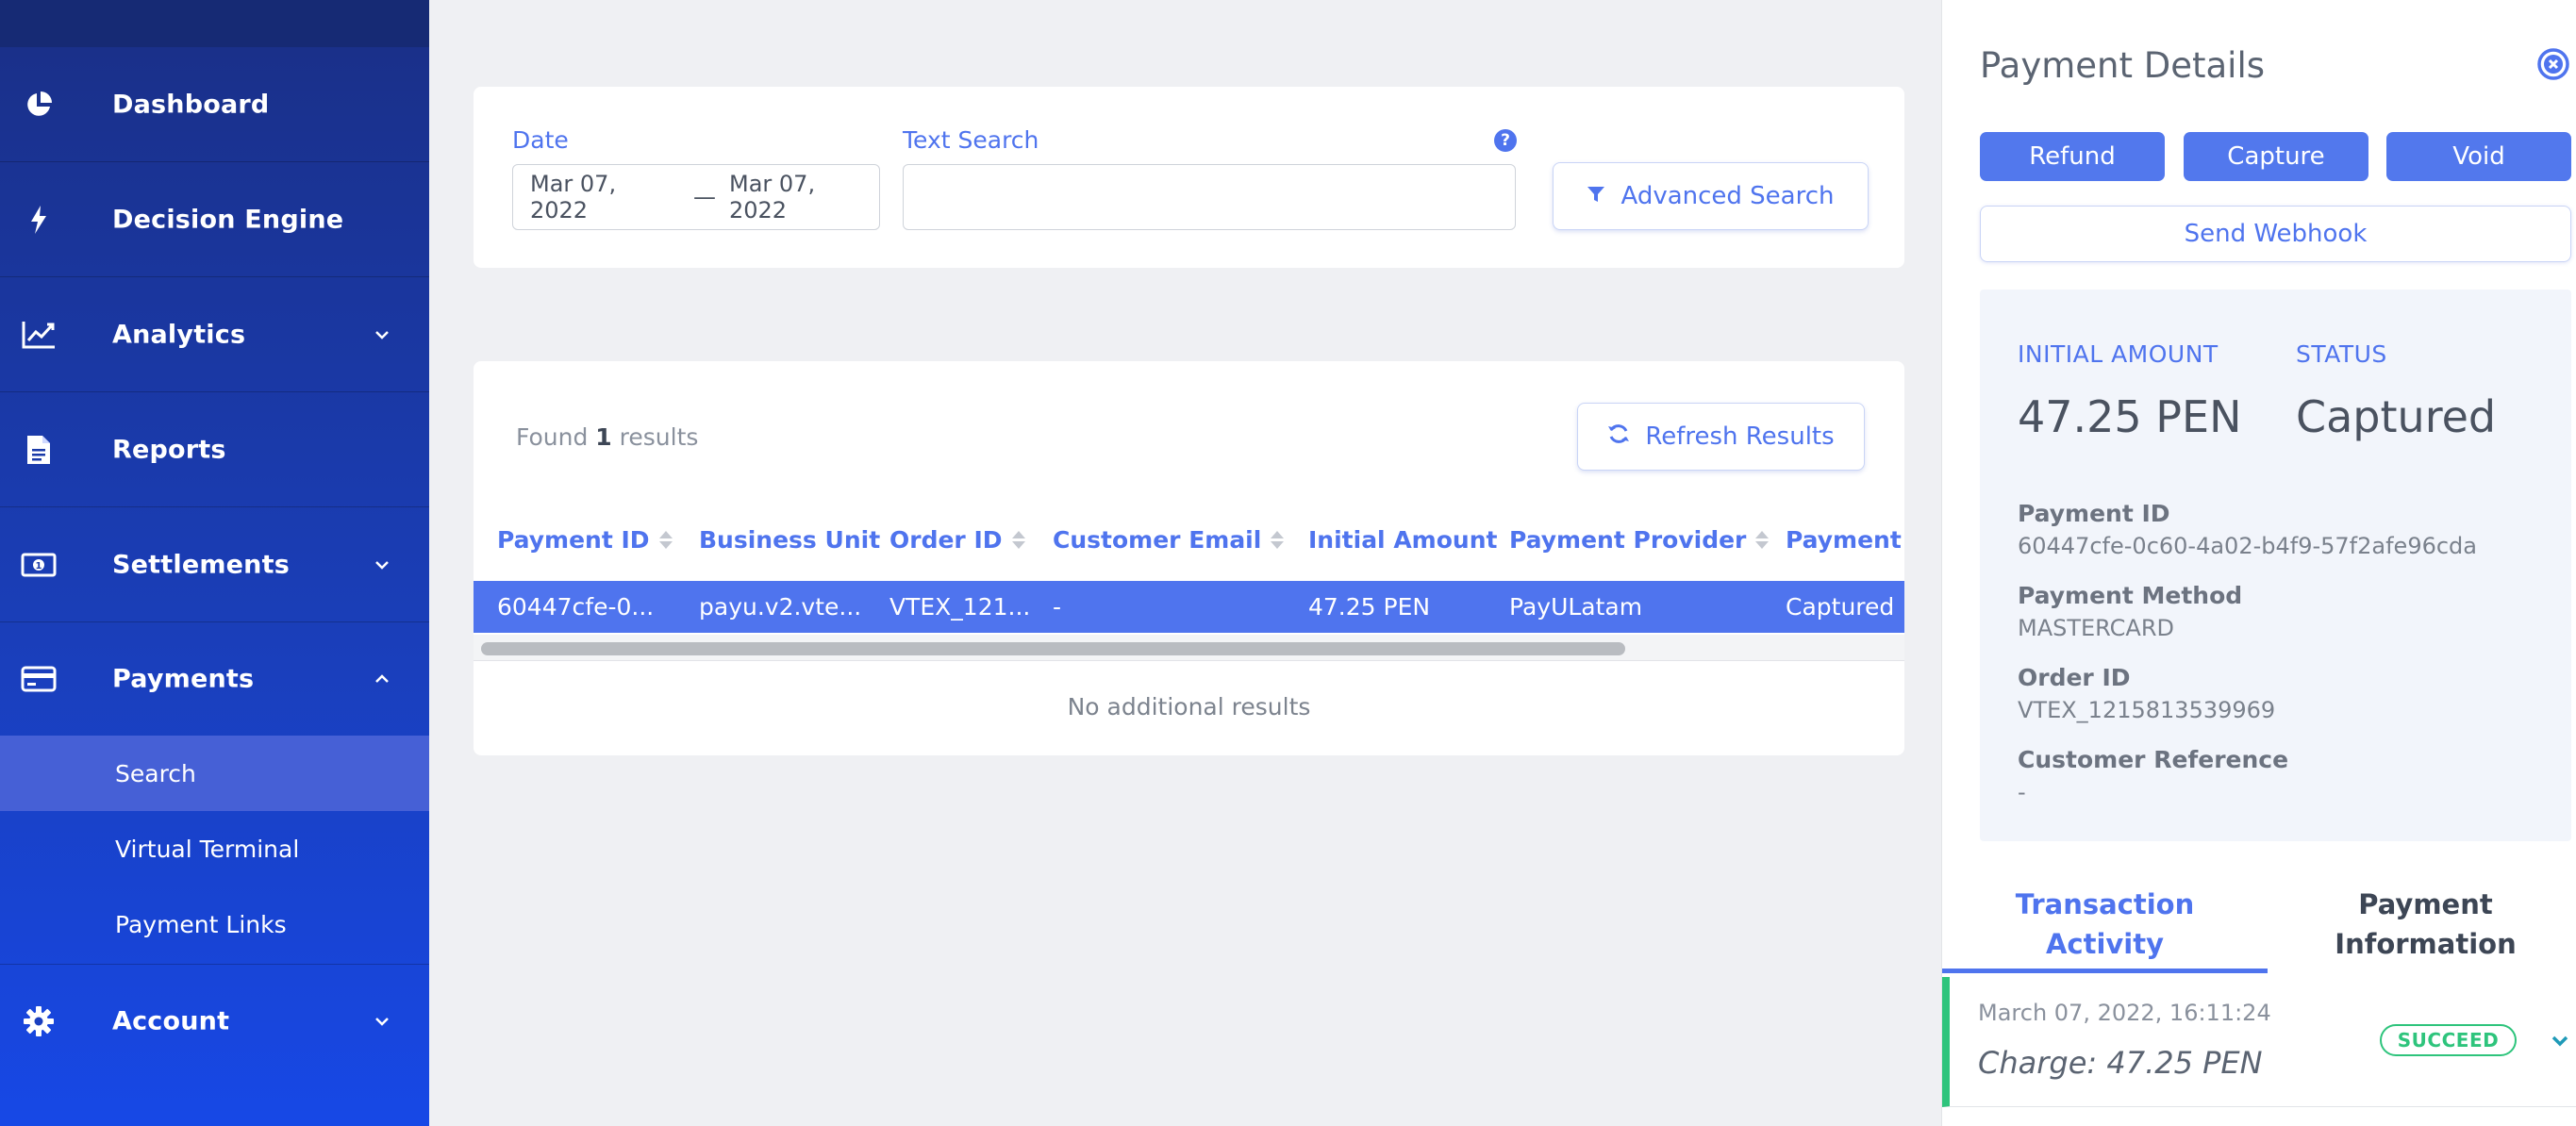  I want to click on refresh-results-button: Refresh Results, so click(1721, 437).